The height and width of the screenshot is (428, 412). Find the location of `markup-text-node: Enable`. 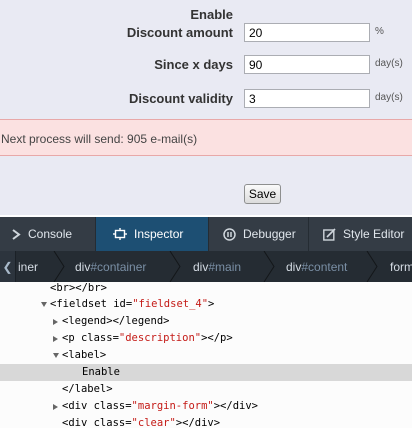

markup-text-node: Enable is located at coordinates (101, 372).